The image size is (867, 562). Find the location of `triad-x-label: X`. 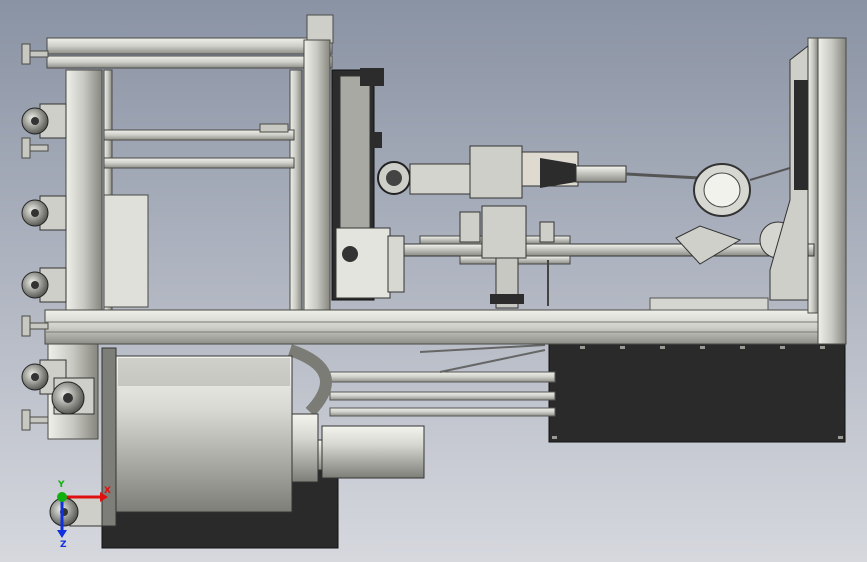

triad-x-label: X is located at coordinates (107, 491).